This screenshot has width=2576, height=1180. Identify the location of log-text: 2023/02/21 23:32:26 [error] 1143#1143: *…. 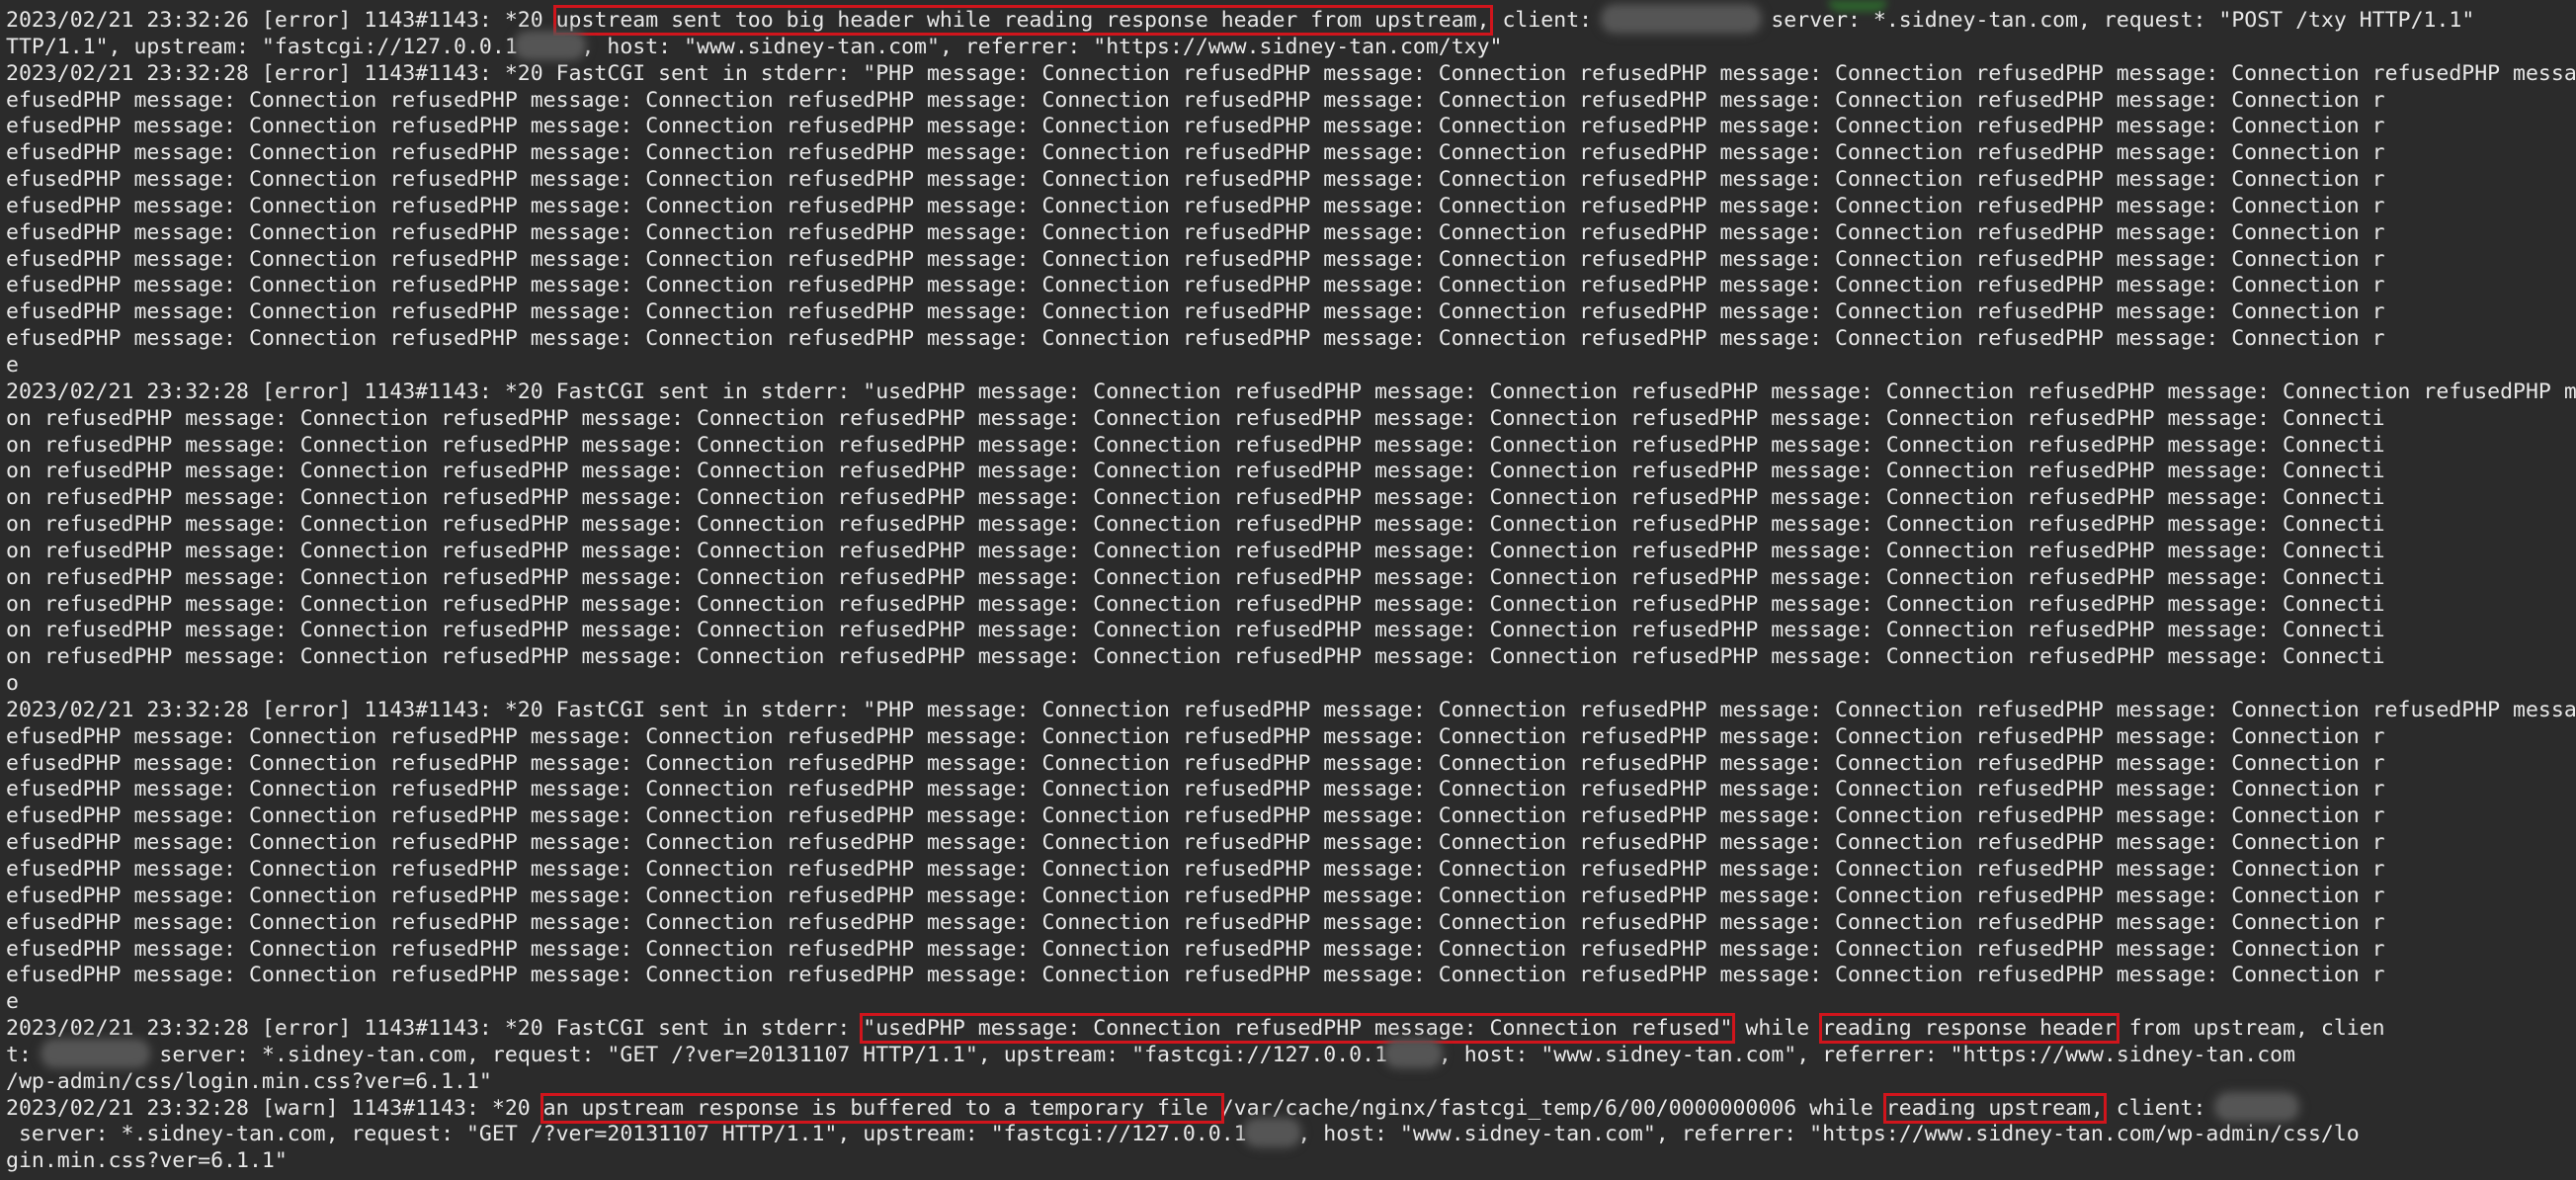
(281, 20).